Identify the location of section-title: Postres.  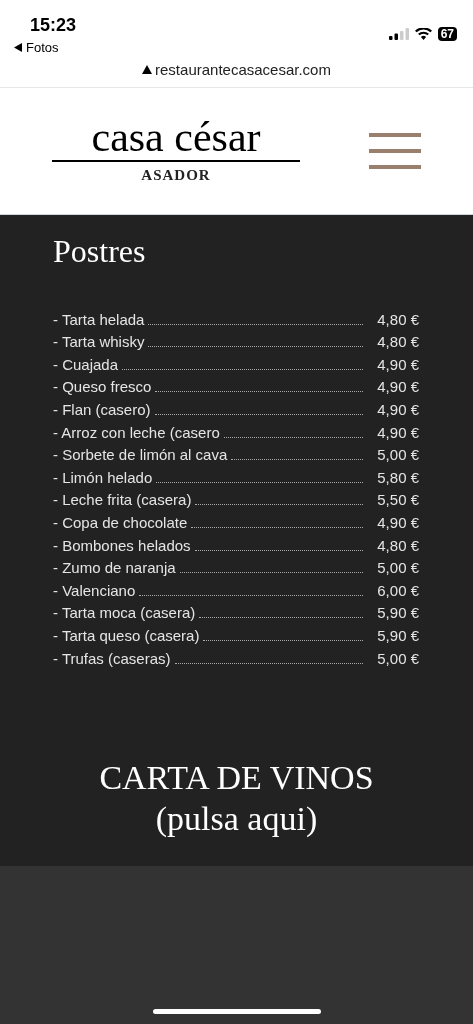
(100, 251).